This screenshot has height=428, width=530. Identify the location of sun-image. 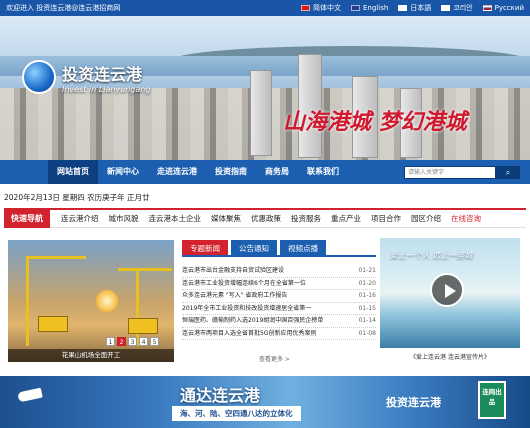
(107, 301).